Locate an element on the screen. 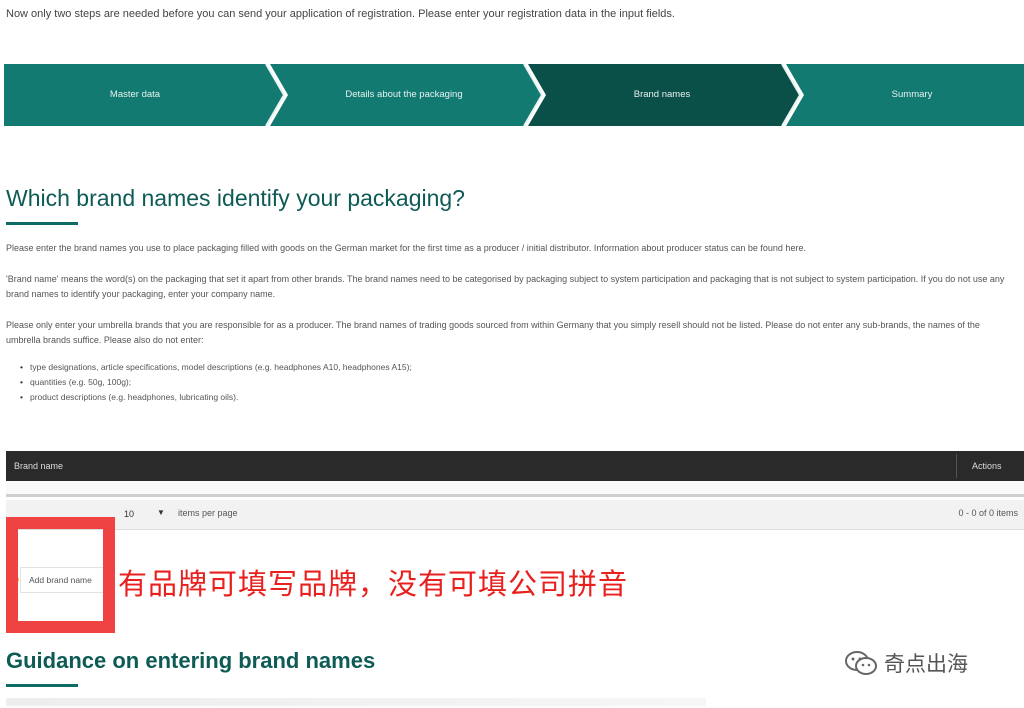 This screenshot has height=708, width=1024. guidance-heading: Guidance on entering brand names is located at coordinates (191, 660).